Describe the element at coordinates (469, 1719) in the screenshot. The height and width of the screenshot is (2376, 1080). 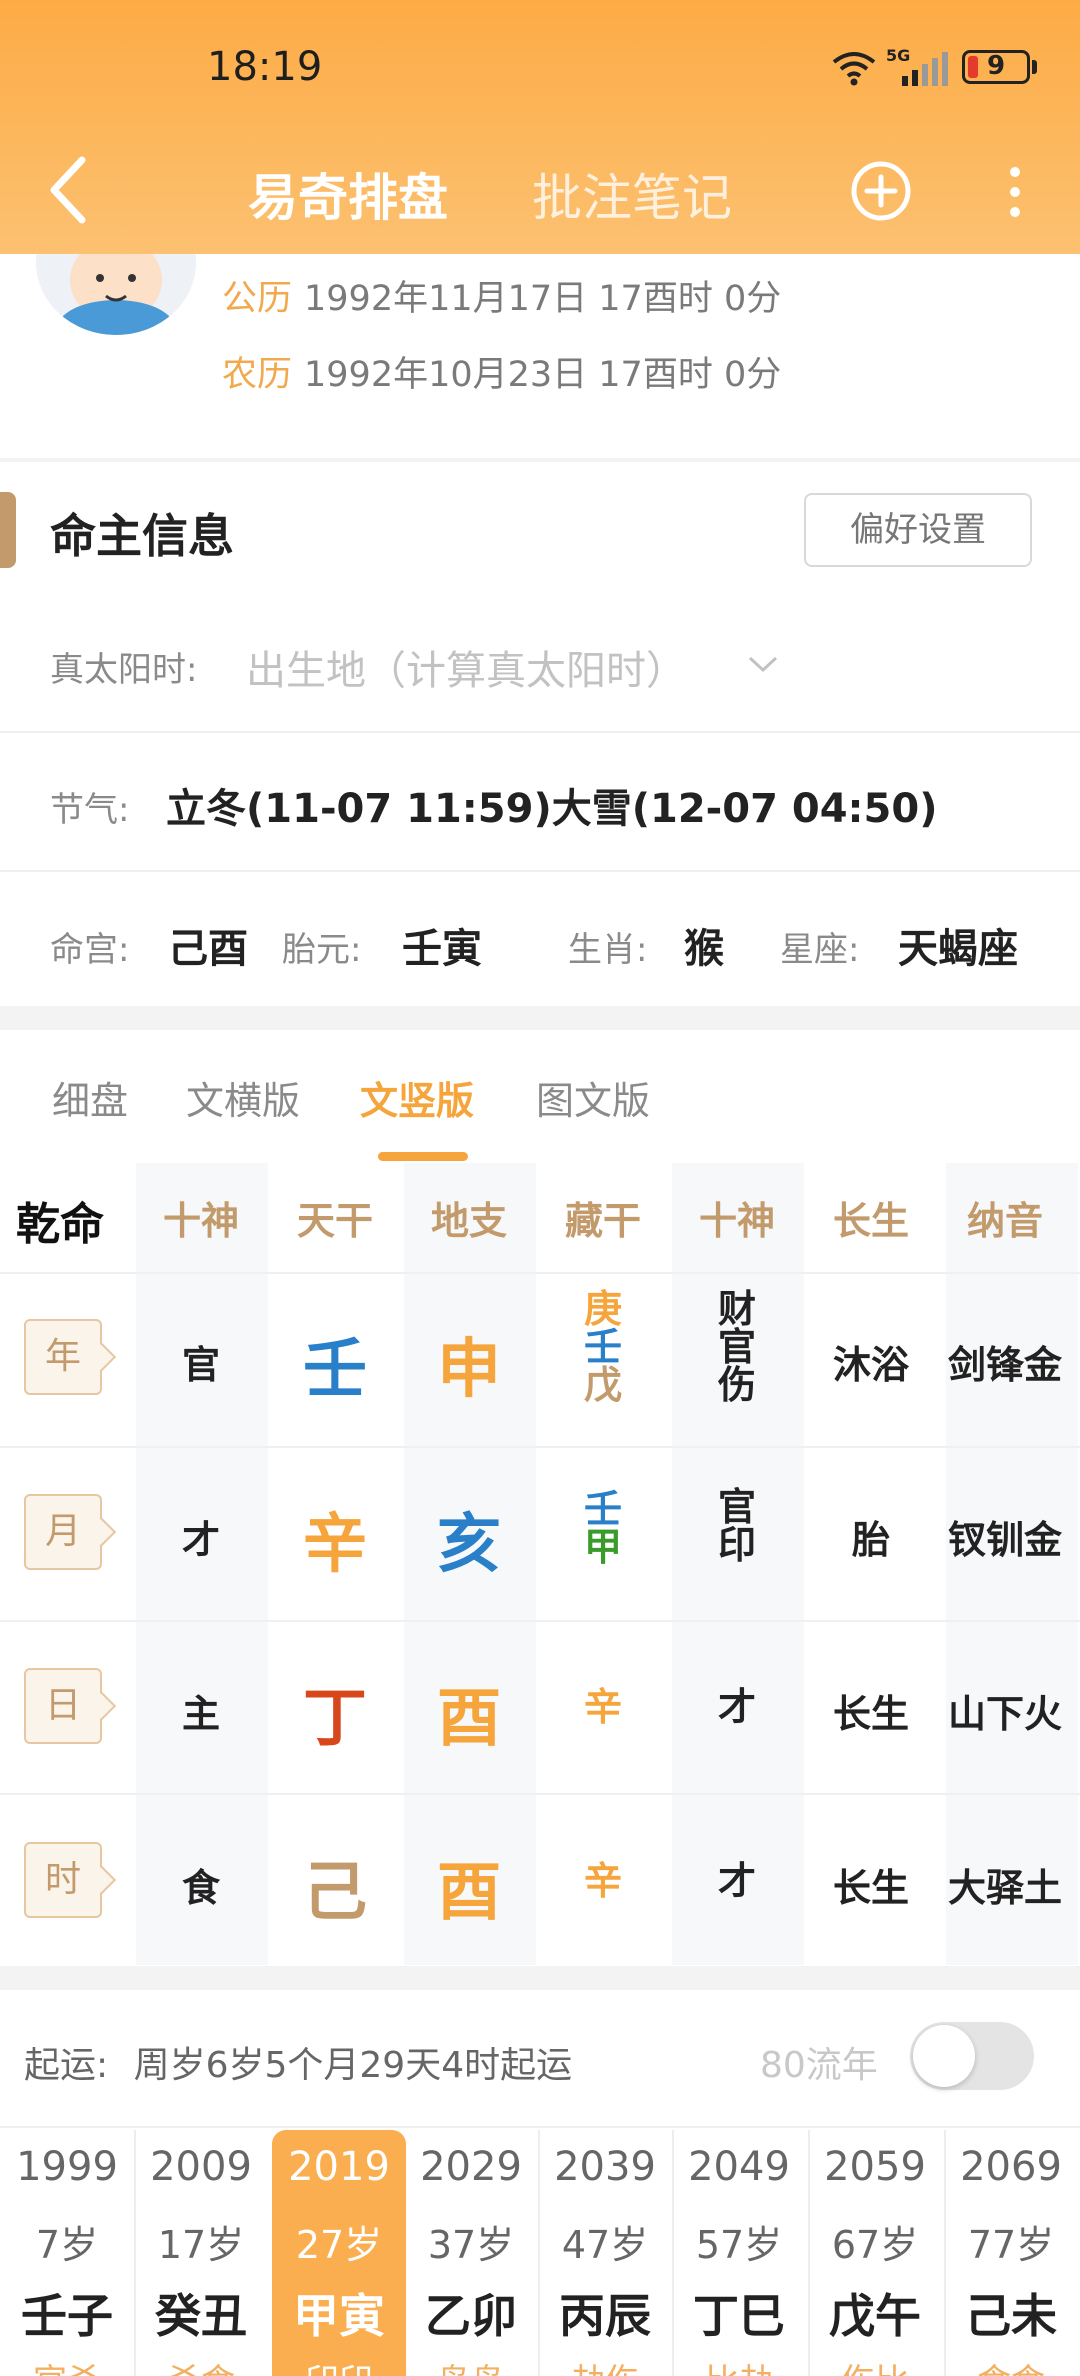
I see `dizhi-day: 酉` at that location.